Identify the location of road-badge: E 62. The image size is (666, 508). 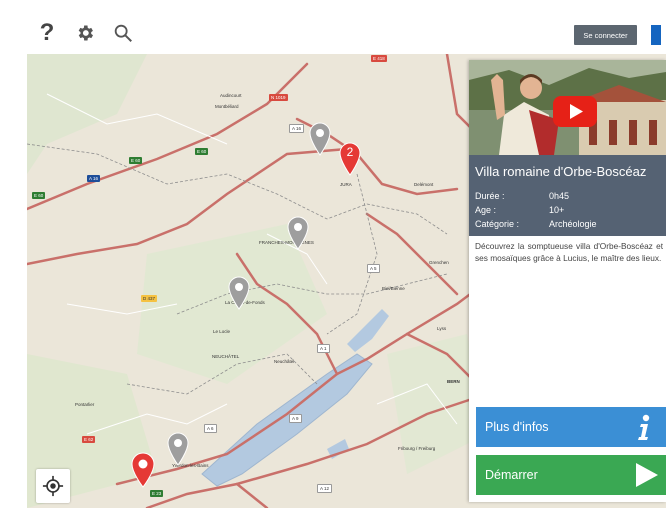
(89, 439).